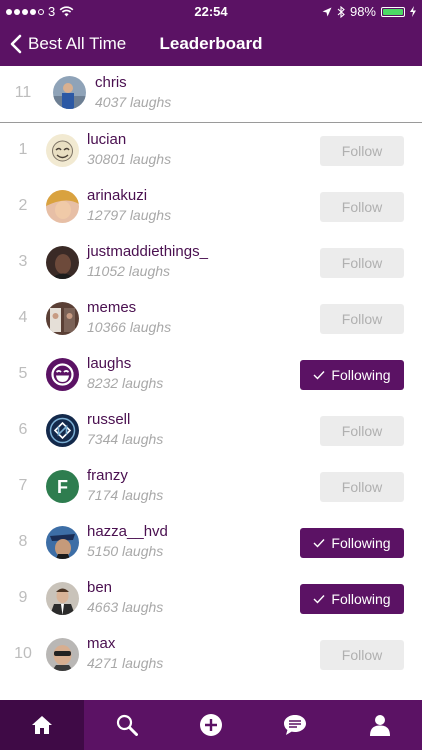 The width and height of the screenshot is (422, 750). I want to click on laugh-count: 11052 laughs, so click(129, 271).